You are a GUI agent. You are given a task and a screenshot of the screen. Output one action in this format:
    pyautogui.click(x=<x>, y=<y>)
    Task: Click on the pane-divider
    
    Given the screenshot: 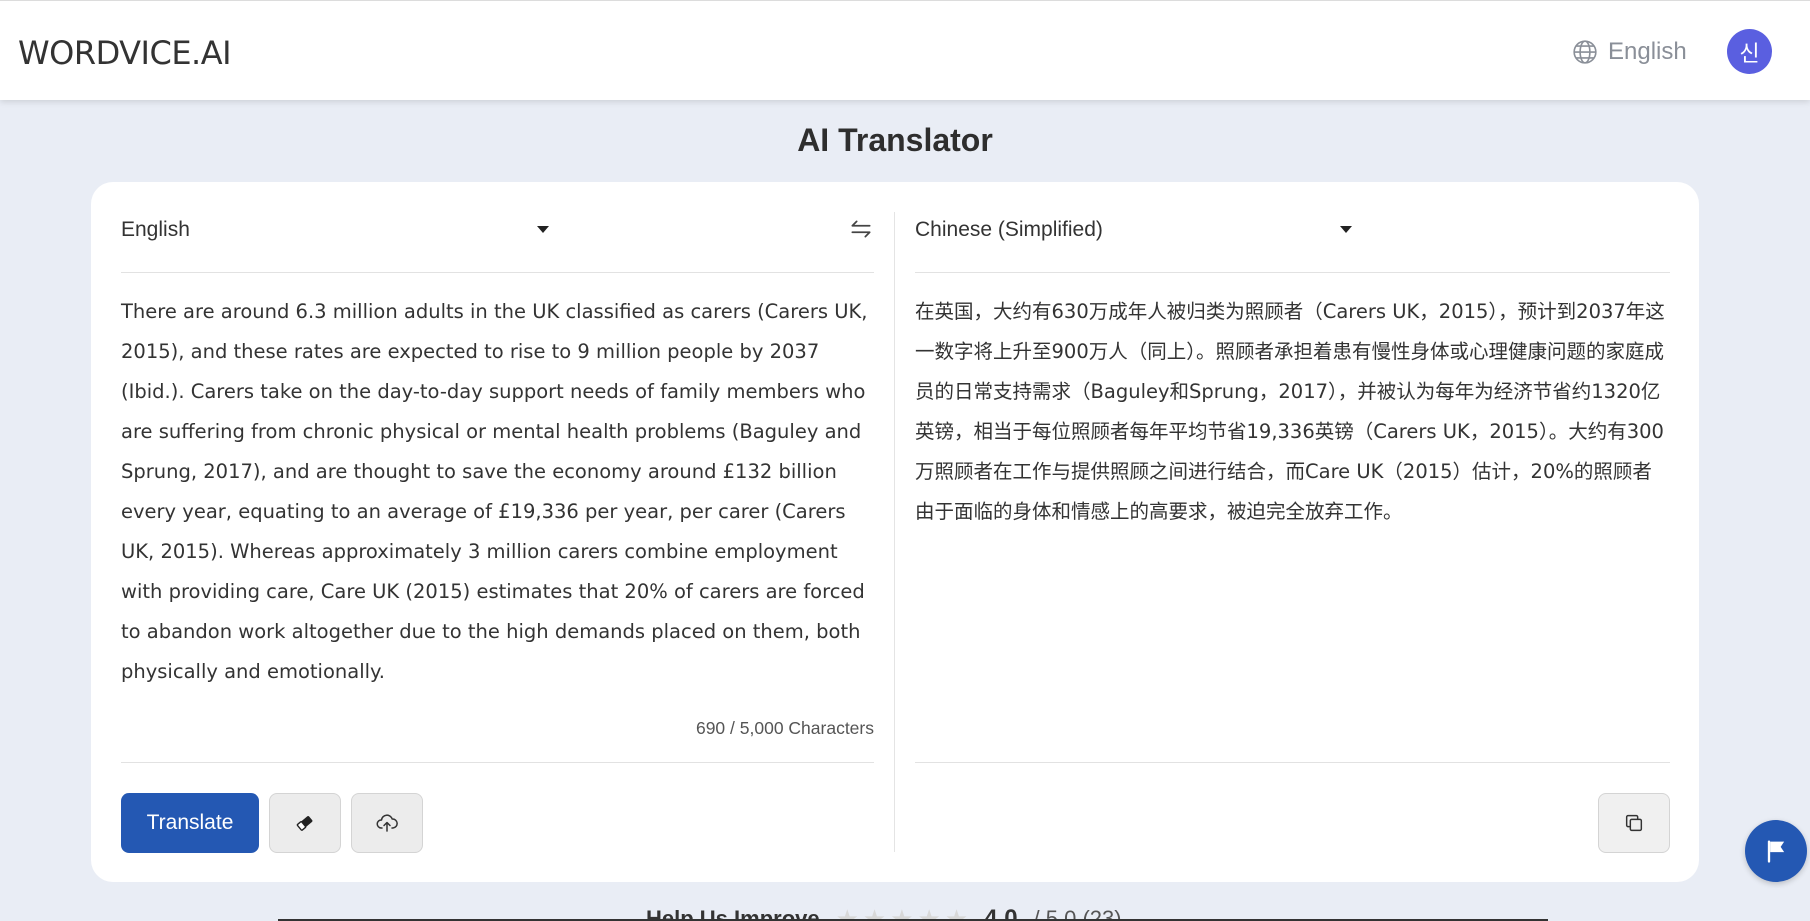 What is the action you would take?
    pyautogui.click(x=894, y=532)
    